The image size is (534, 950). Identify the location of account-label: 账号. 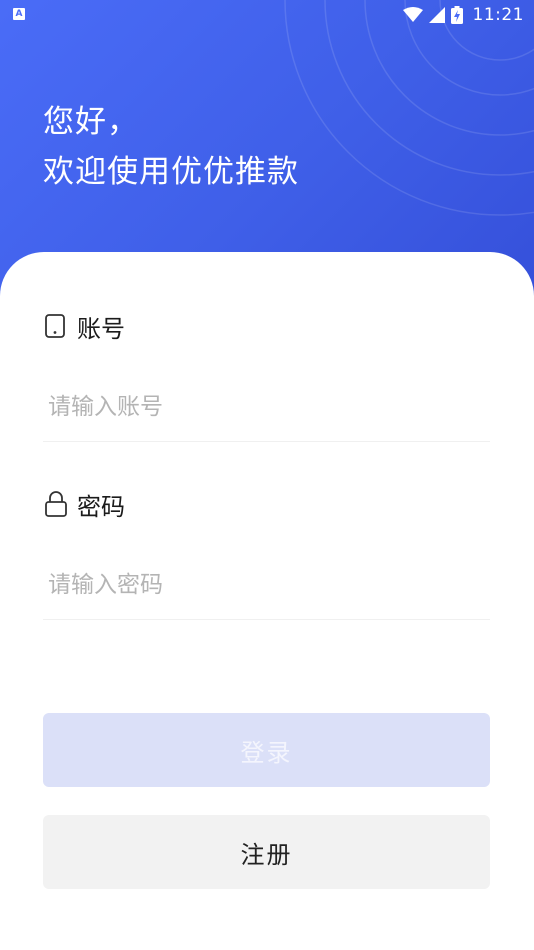
(85, 327).